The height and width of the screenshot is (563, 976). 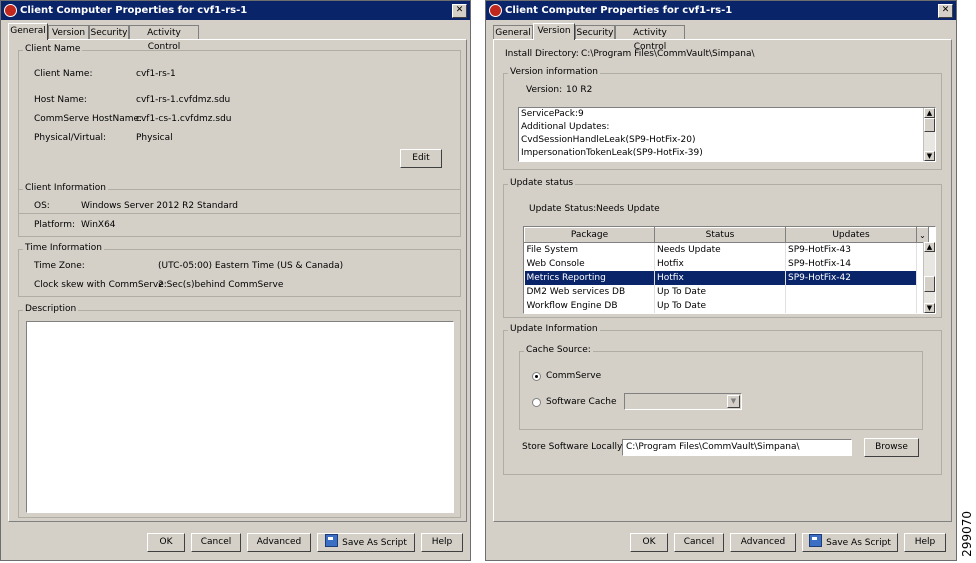 What do you see at coordinates (737, 447) in the screenshot?
I see `store-software-locally-input: C:\Program Files\CommVault\Simpana\` at bounding box center [737, 447].